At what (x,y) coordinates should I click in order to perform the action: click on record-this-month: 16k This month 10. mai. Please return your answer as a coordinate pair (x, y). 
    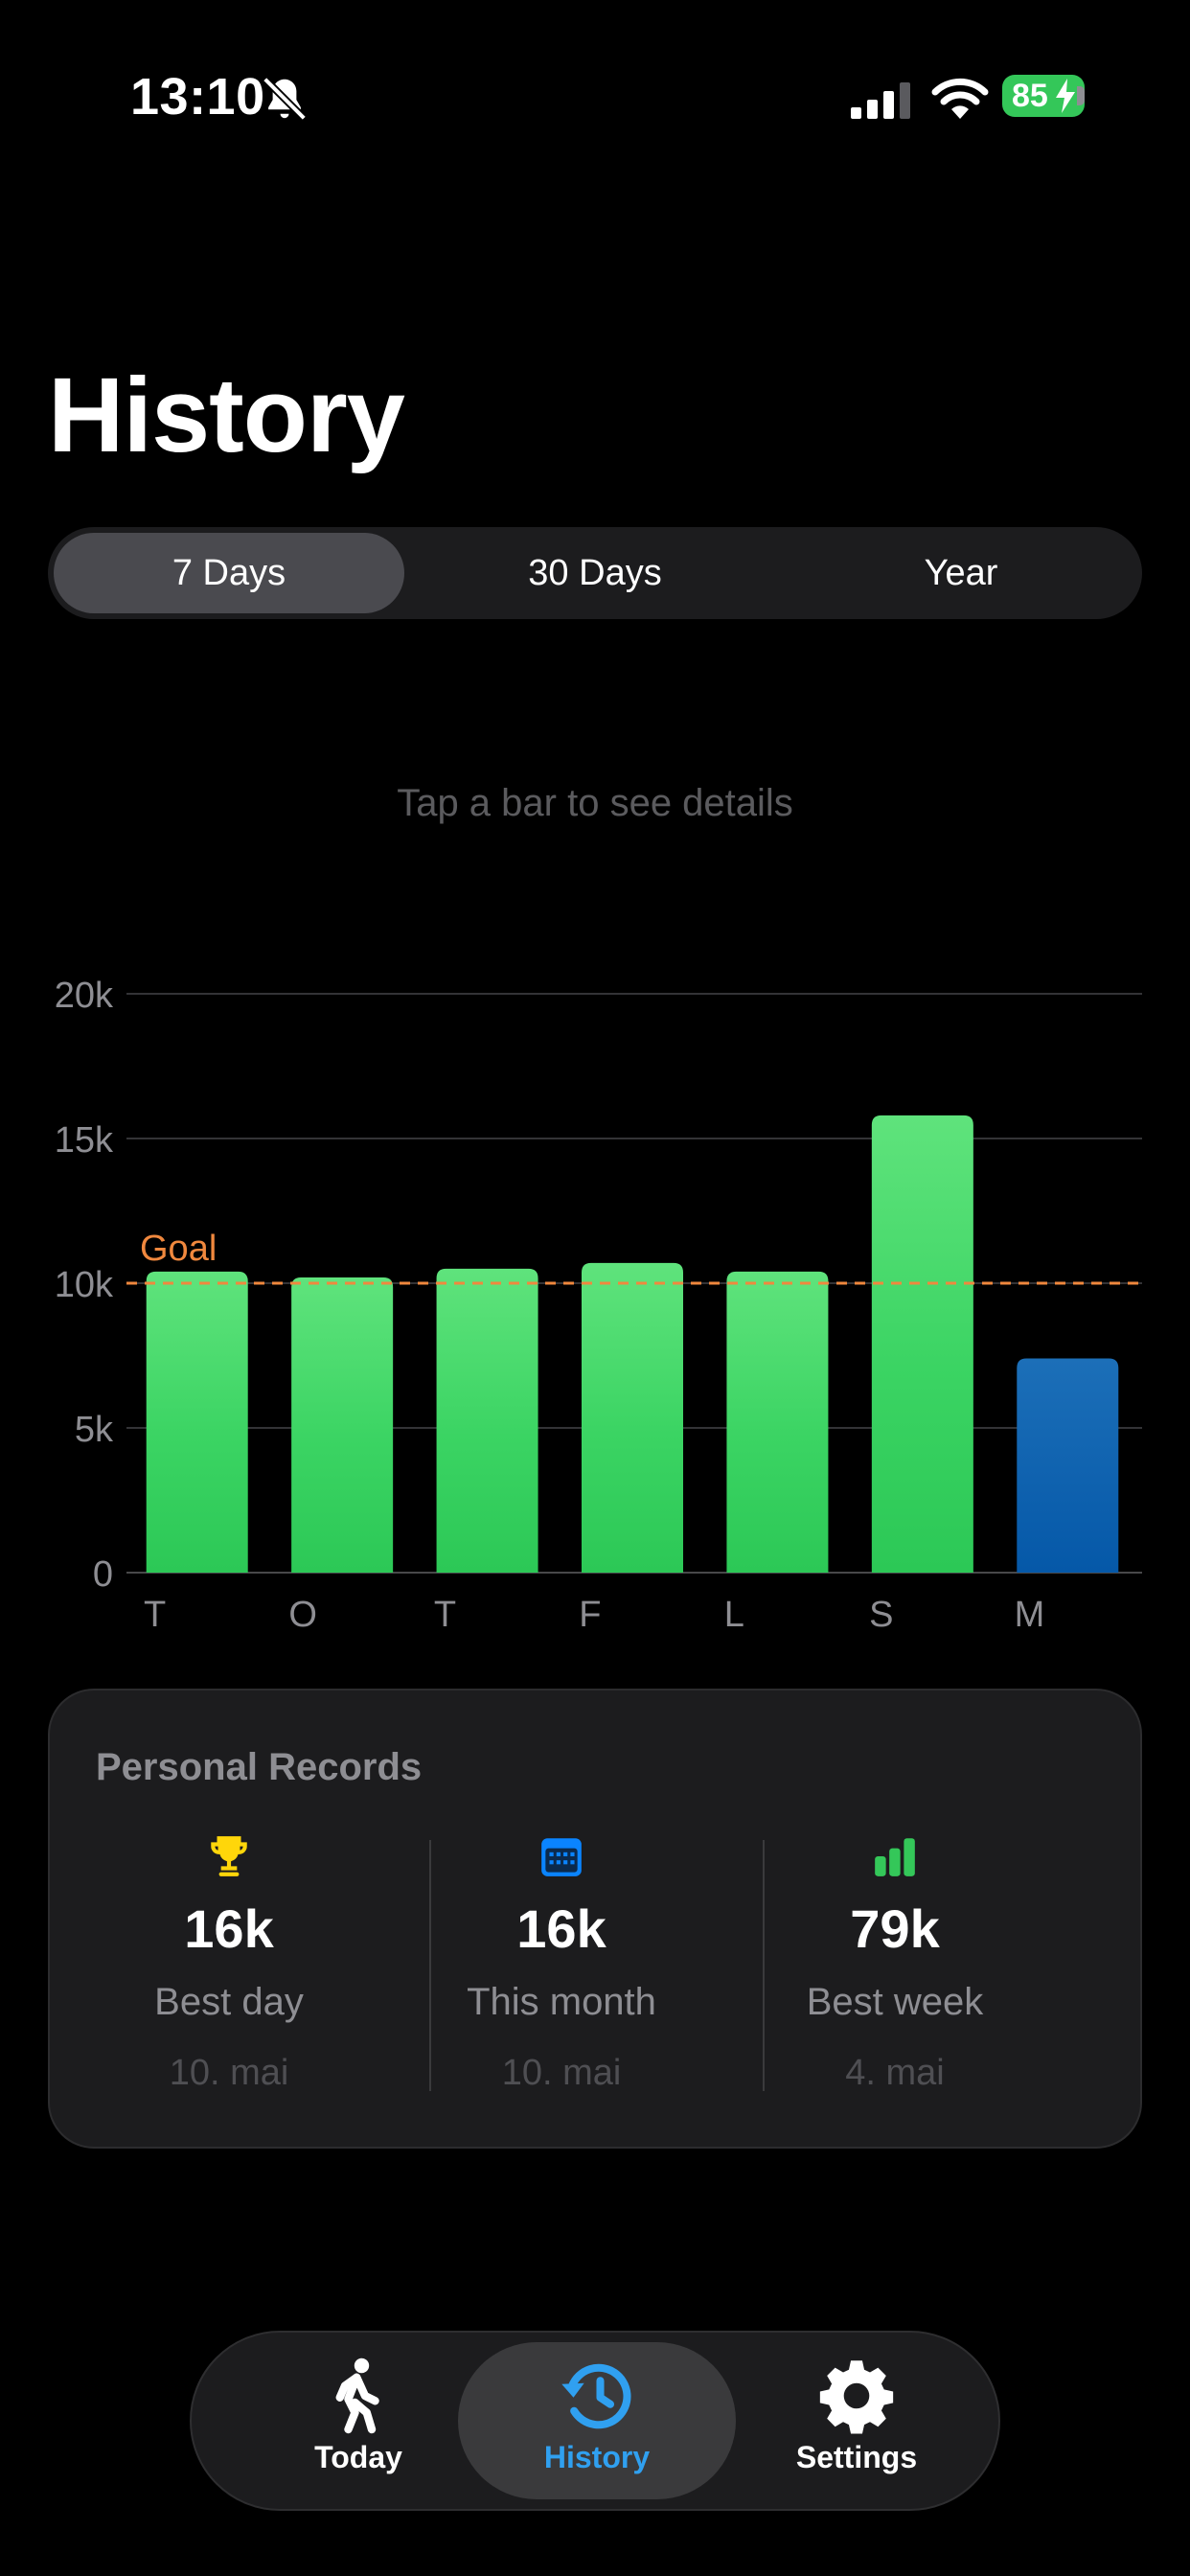
    Looking at the image, I should click on (561, 1962).